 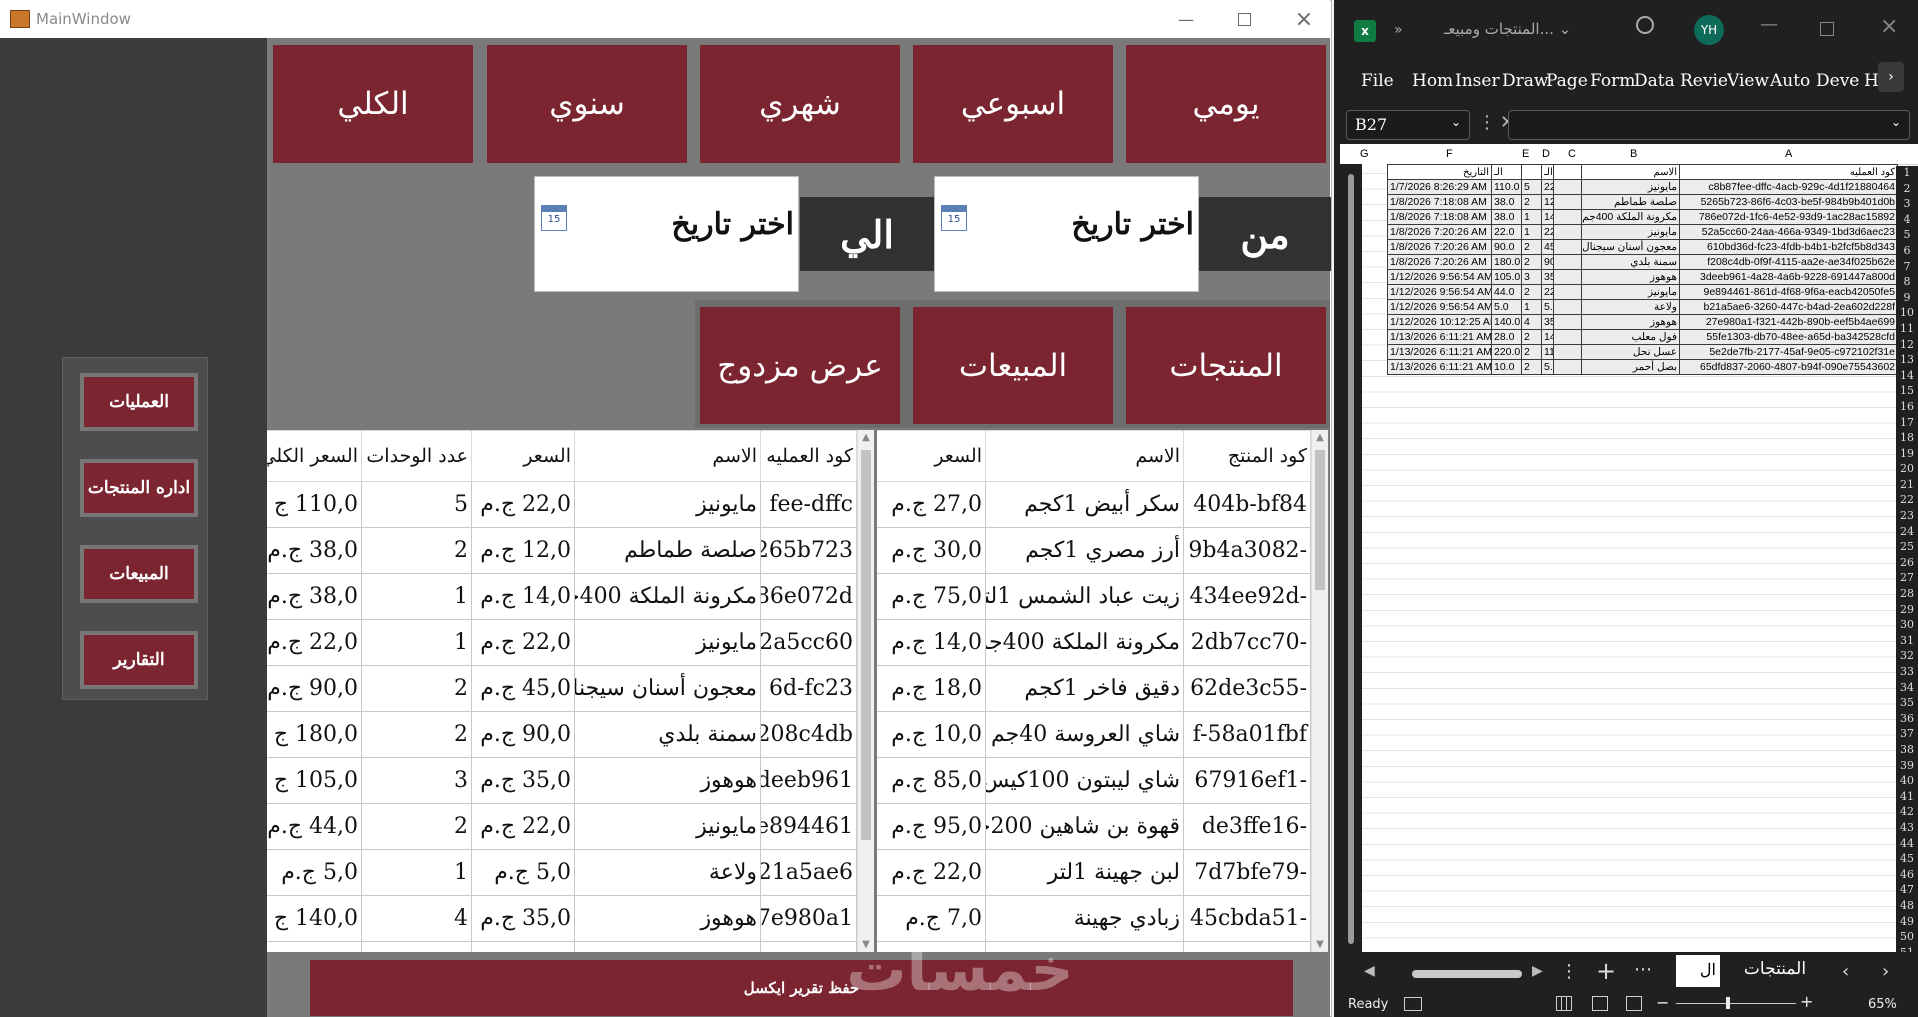 I want to click on view-products-button: المنتجات, so click(x=1226, y=365).